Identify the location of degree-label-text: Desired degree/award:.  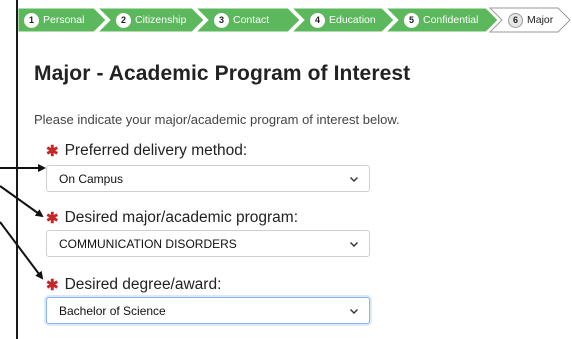
(143, 284).